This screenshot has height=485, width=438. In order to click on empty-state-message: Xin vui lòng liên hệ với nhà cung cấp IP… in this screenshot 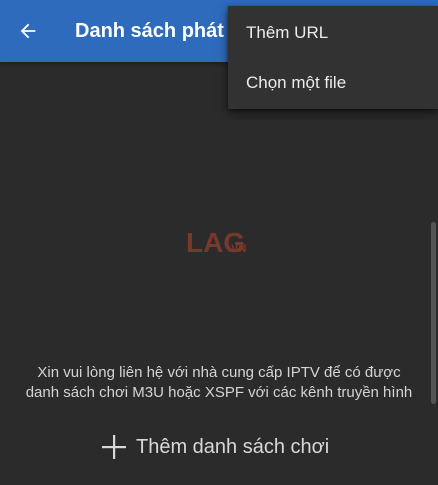, I will do `click(219, 383)`.